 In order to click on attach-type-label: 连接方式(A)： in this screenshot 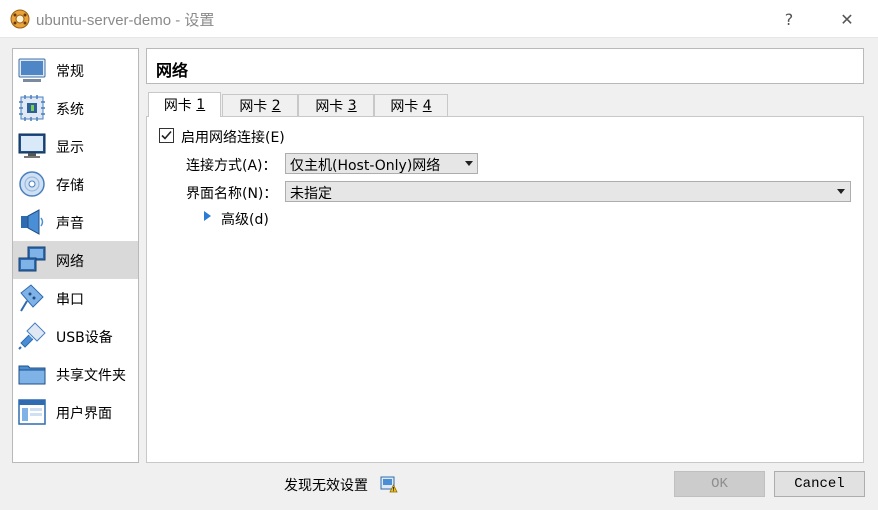, I will do `click(231, 166)`.